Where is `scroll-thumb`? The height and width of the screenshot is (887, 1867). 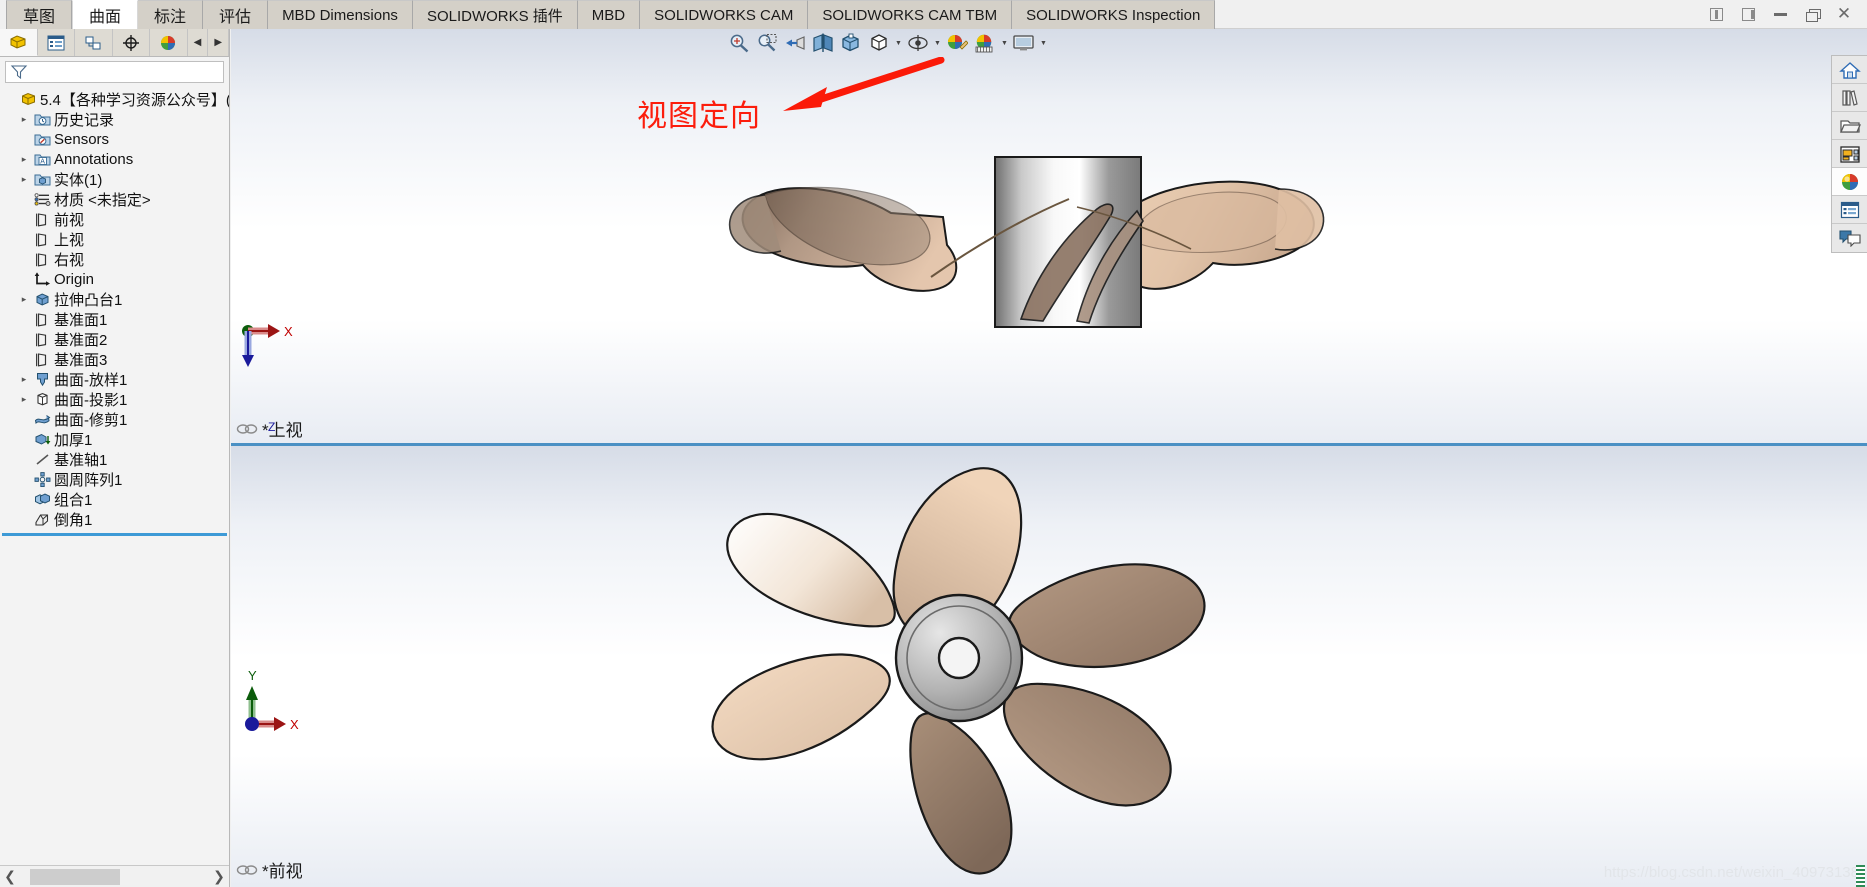 scroll-thumb is located at coordinates (75, 876).